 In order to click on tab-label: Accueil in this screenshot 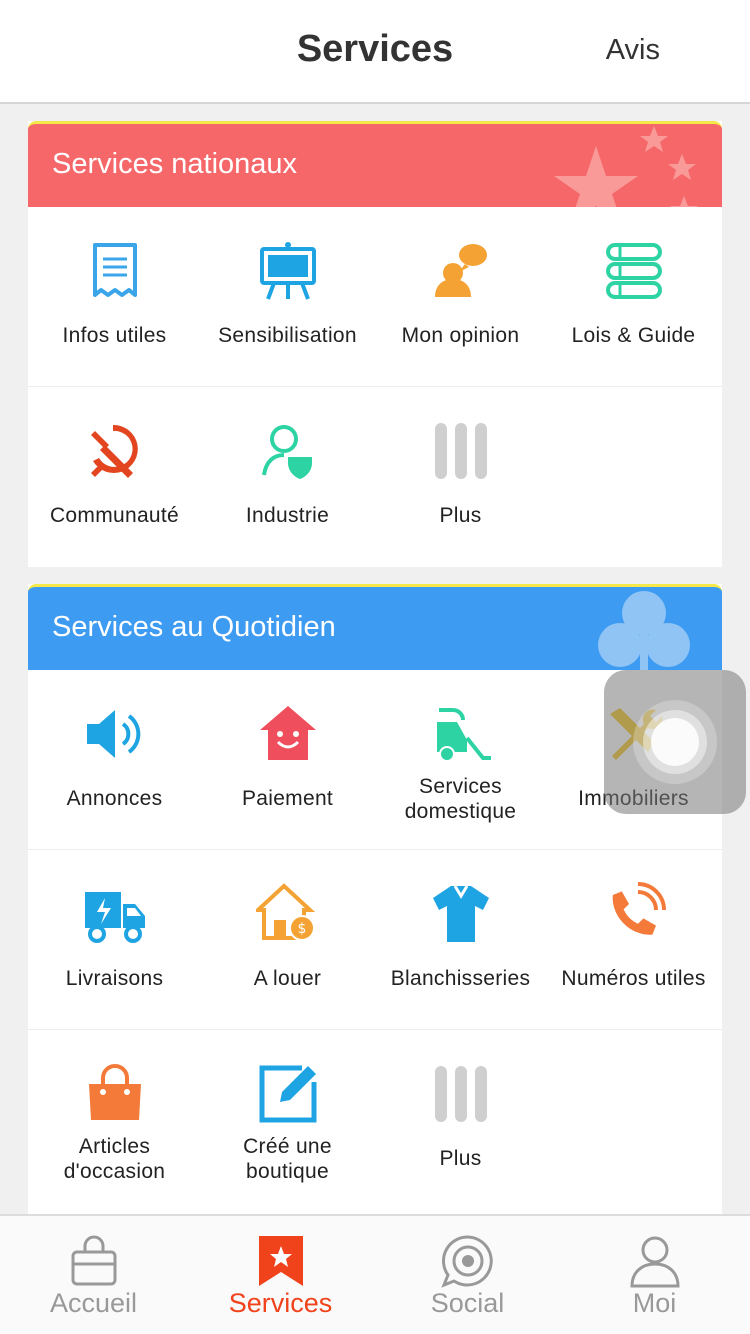, I will do `click(93, 1303)`.